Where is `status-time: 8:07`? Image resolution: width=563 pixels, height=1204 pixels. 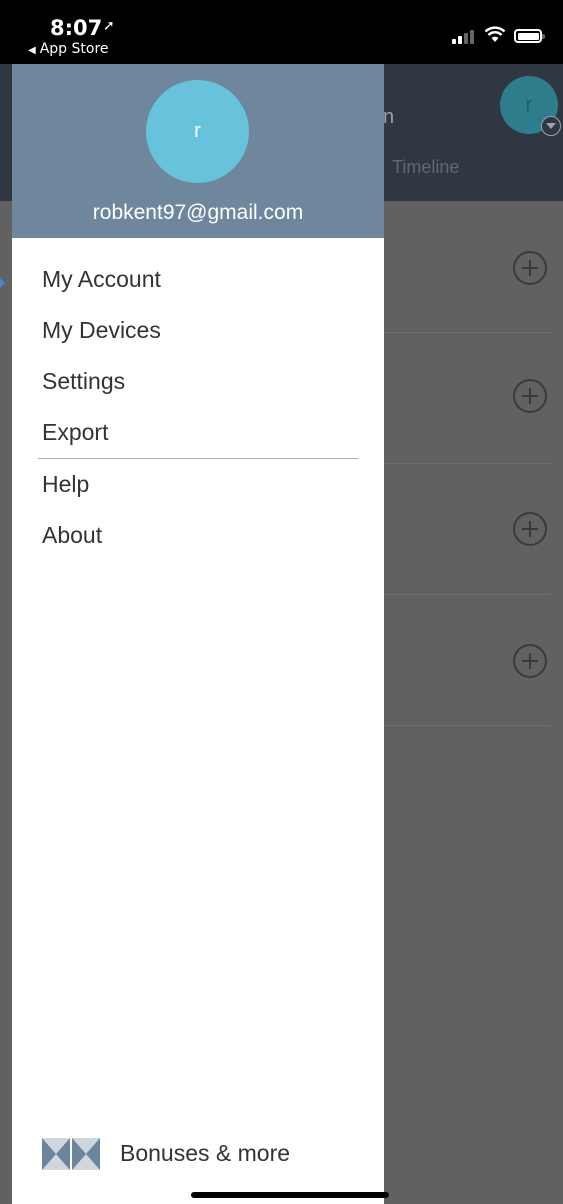 status-time: 8:07 is located at coordinates (76, 28).